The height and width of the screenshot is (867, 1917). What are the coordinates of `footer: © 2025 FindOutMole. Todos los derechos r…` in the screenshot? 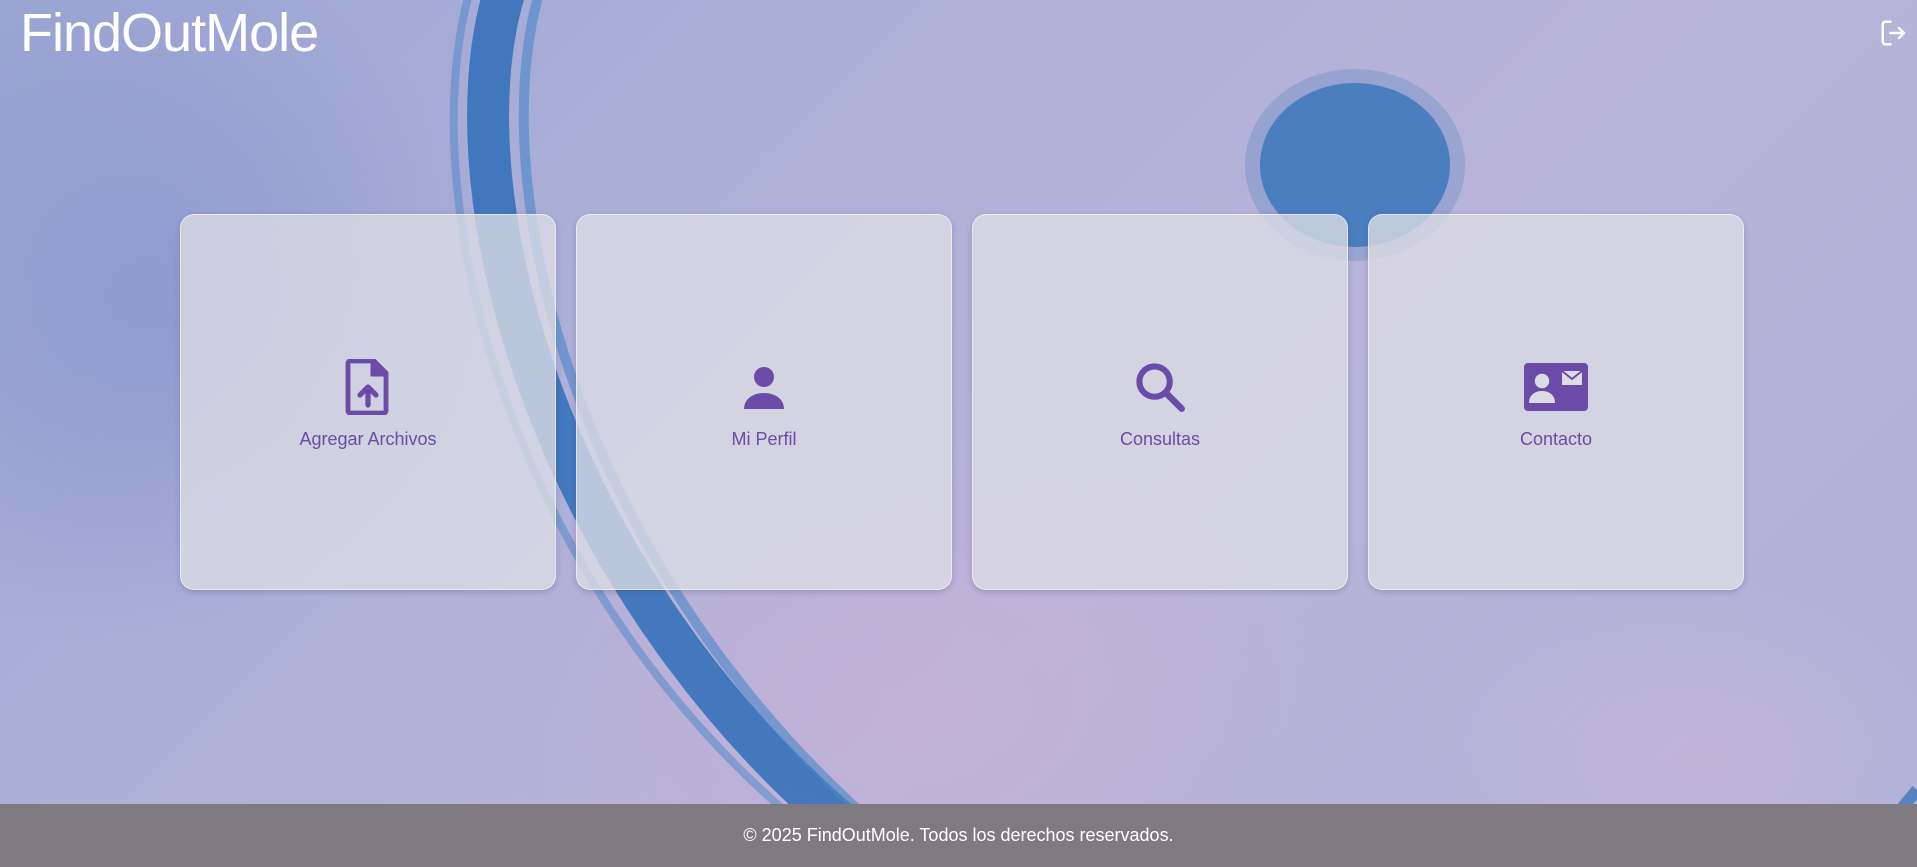 It's located at (958, 835).